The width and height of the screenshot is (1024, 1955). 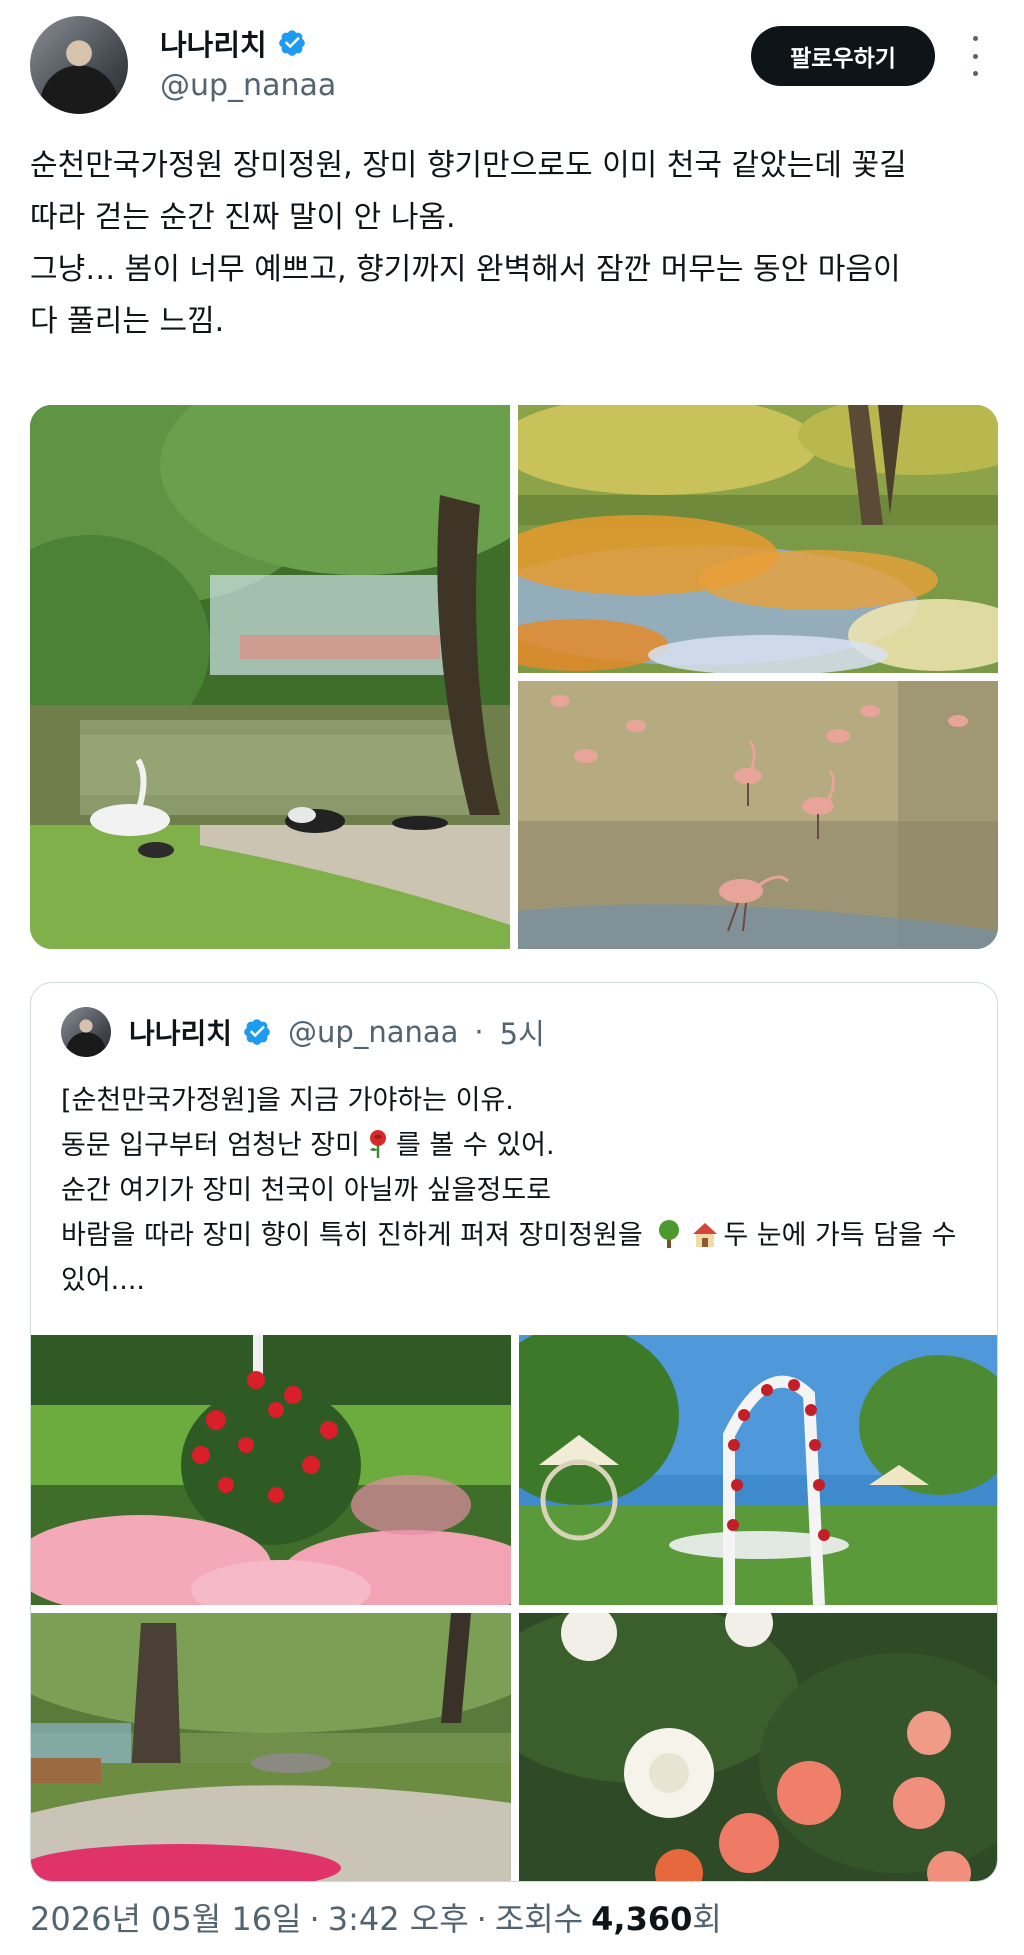 I want to click on quoted-text-segment: 두 눈에 가득 담을 수, so click(x=840, y=1235).